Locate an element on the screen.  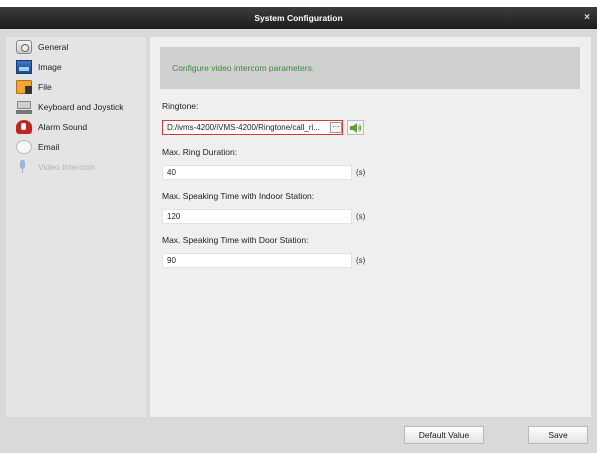
image-icon is located at coordinates (24, 67).